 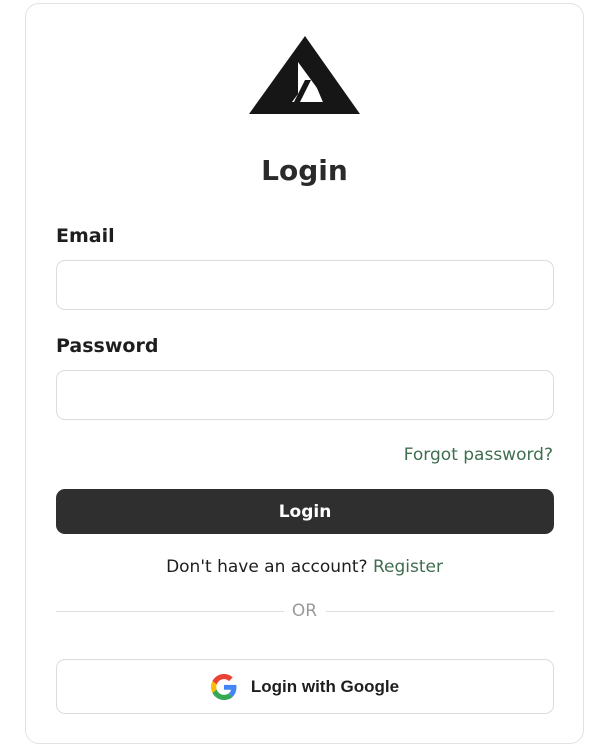 What do you see at coordinates (223, 686) in the screenshot?
I see `google-g-icon` at bounding box center [223, 686].